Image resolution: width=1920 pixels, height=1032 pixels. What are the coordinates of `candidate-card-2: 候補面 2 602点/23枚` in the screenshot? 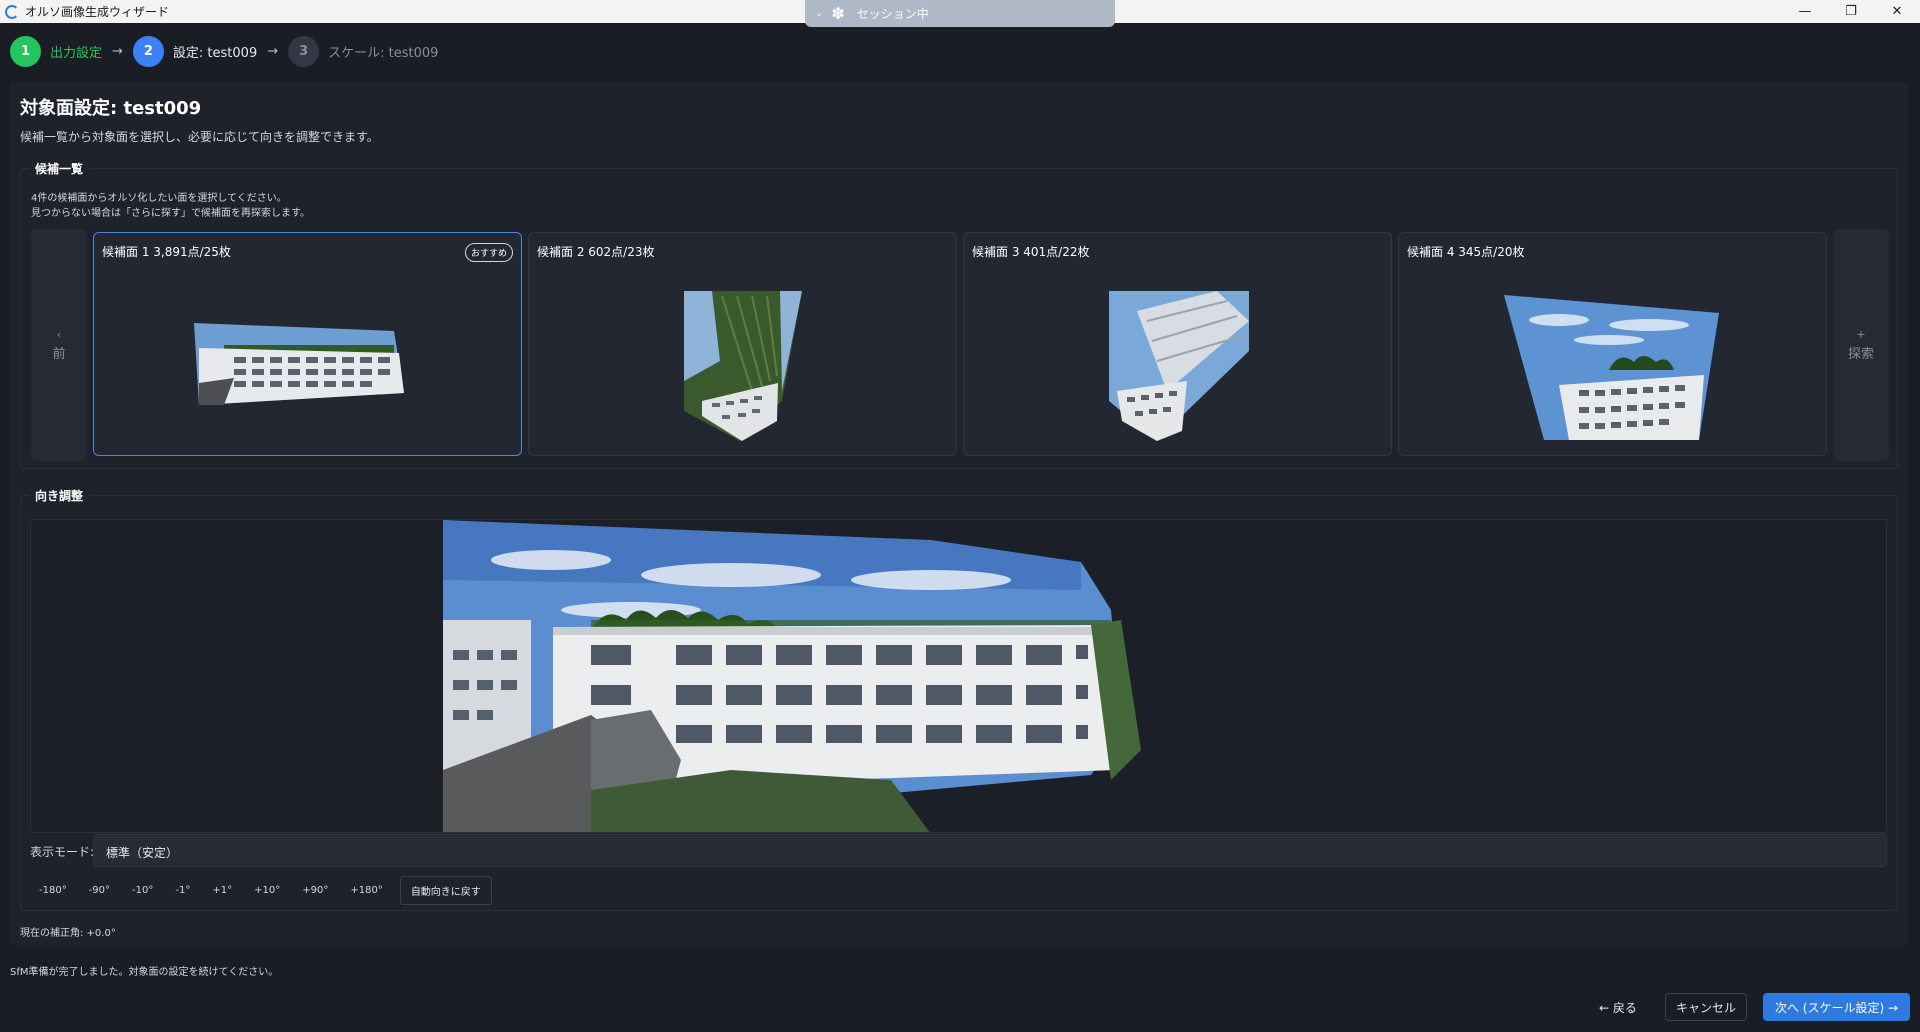 It's located at (742, 344).